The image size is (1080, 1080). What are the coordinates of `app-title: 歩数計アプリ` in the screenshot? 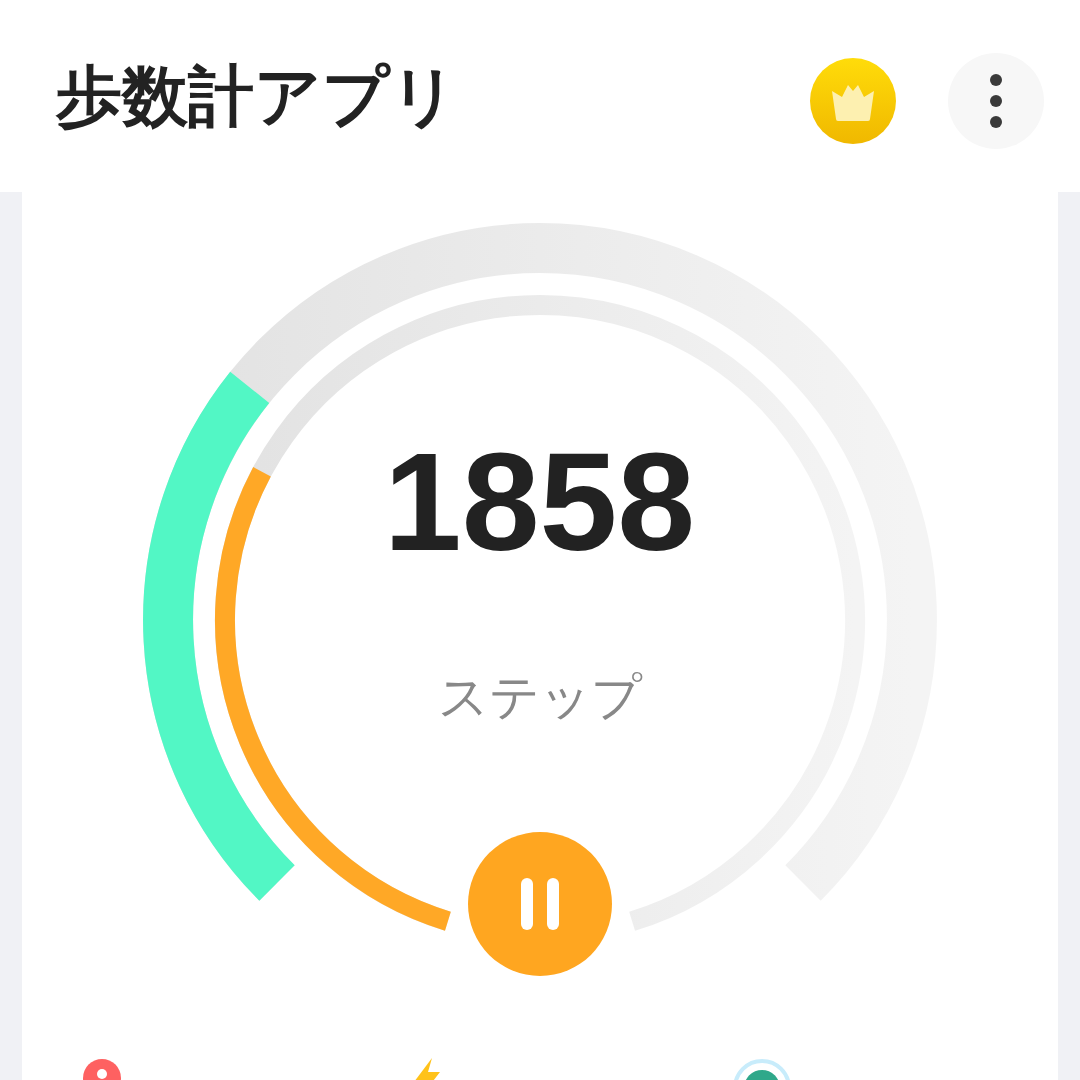 It's located at (257, 96).